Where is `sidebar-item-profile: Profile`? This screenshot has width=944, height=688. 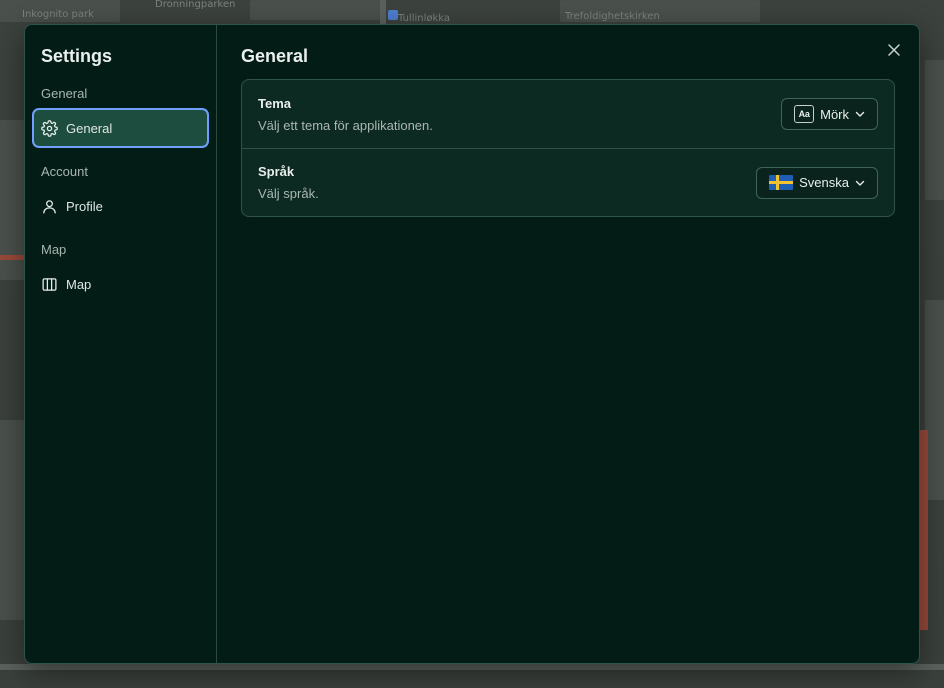
sidebar-item-profile: Profile is located at coordinates (120, 206).